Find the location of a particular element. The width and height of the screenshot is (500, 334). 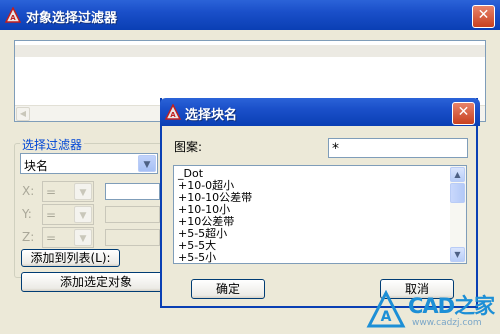

cadzj-watermark: A CAD之家 www.cadzj.com is located at coordinates (432, 309).